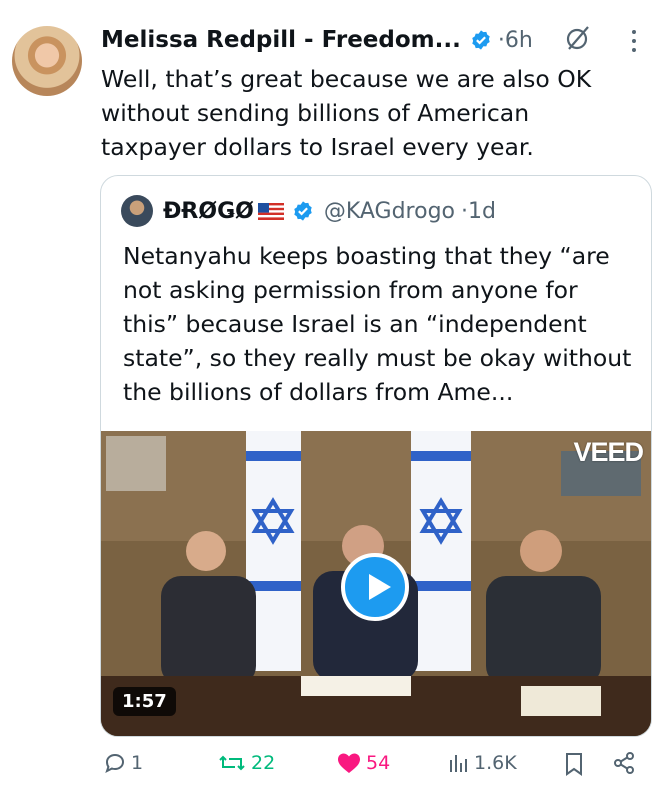 The image size is (670, 806). I want to click on bookmark-button, so click(574, 764).